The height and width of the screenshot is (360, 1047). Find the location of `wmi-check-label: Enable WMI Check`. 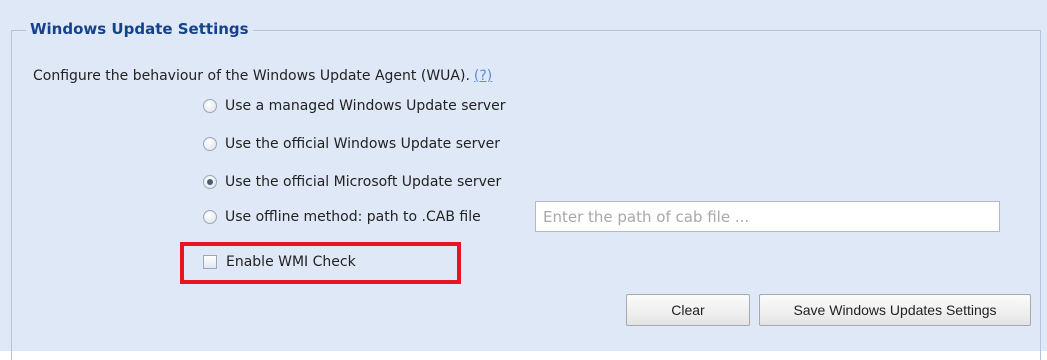

wmi-check-label: Enable WMI Check is located at coordinates (291, 262).